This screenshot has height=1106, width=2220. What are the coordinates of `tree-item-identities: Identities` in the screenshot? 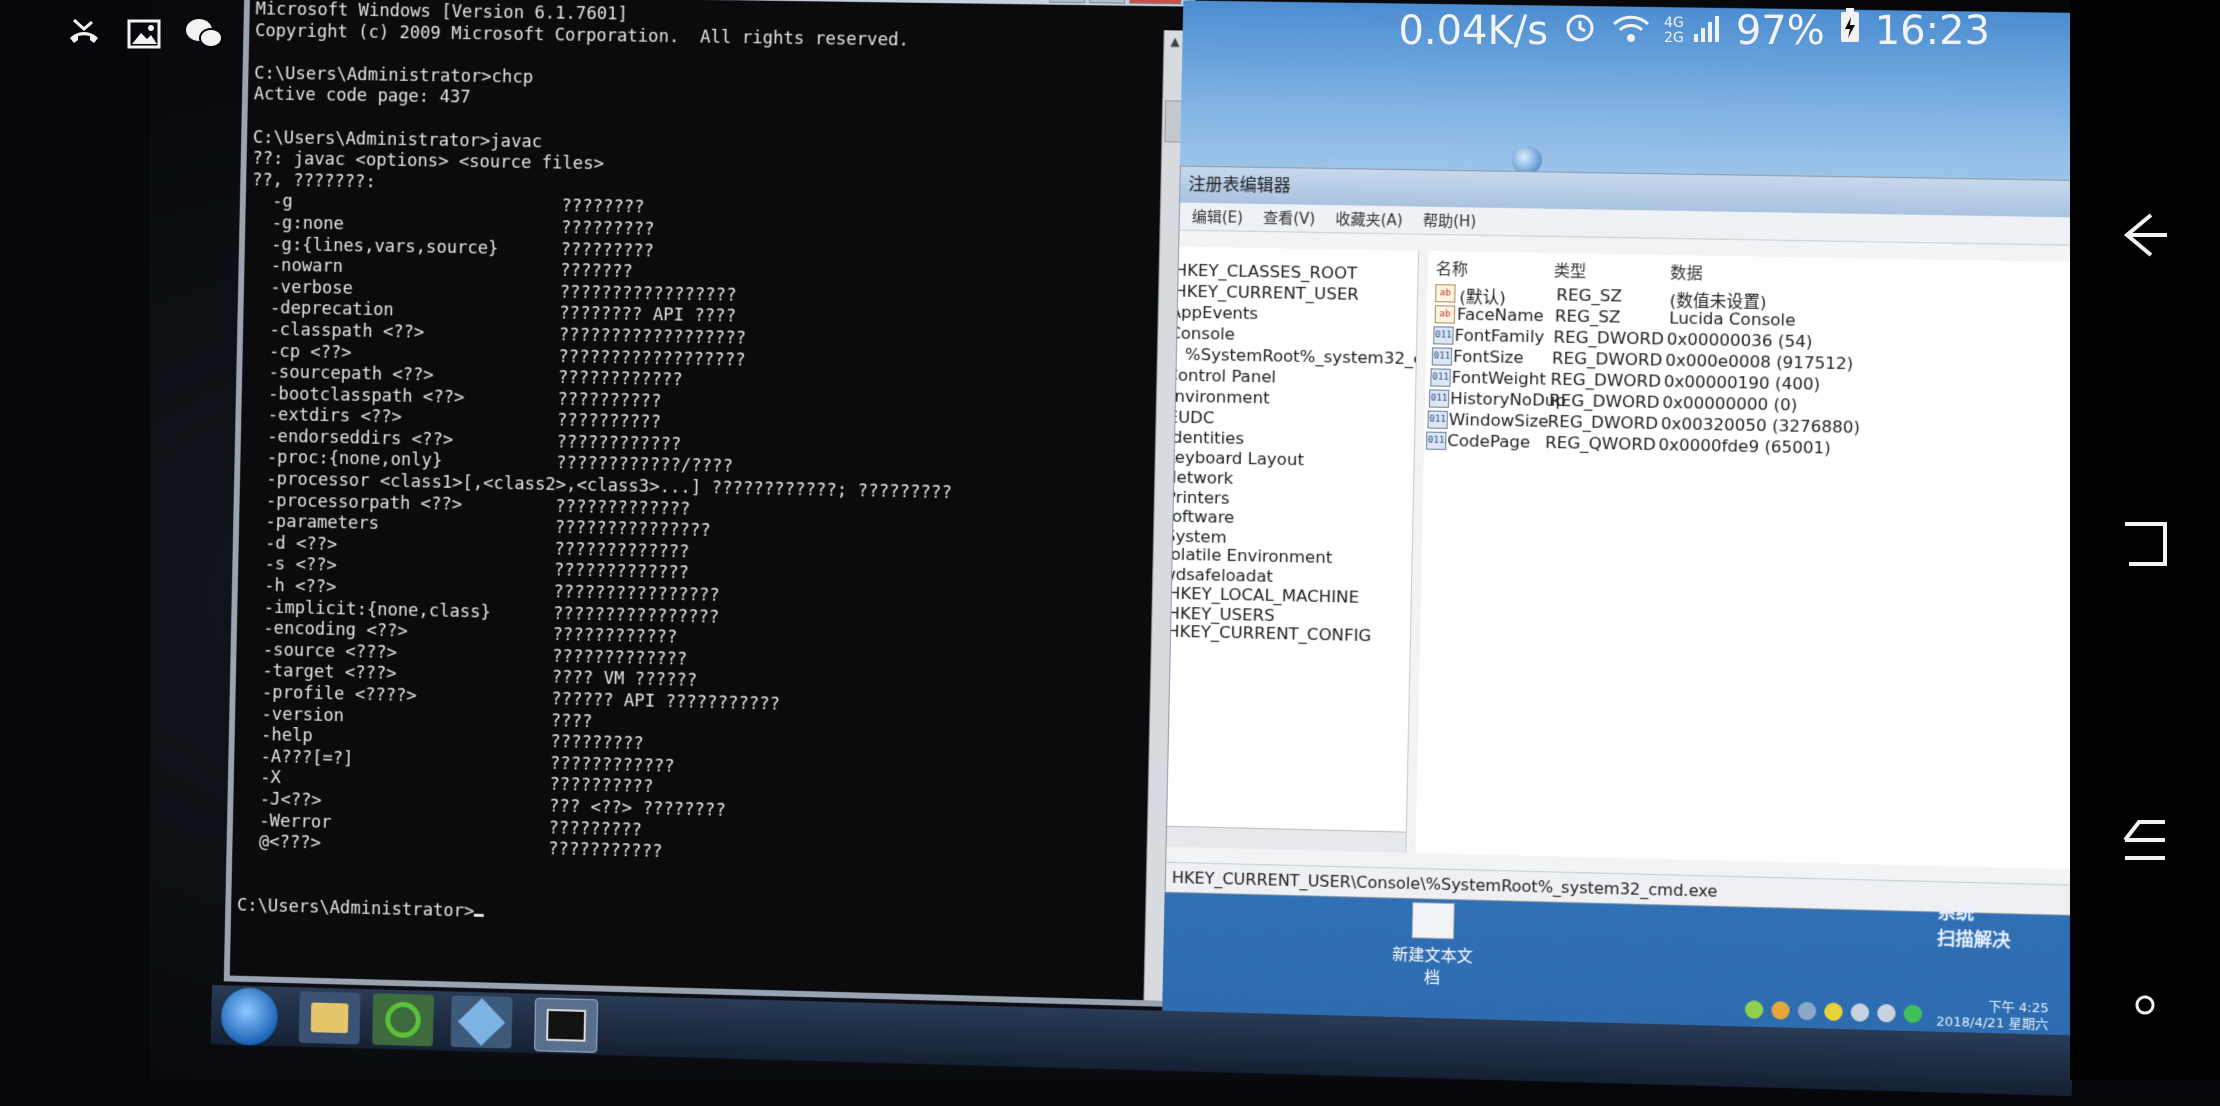 It's located at (1205, 438).